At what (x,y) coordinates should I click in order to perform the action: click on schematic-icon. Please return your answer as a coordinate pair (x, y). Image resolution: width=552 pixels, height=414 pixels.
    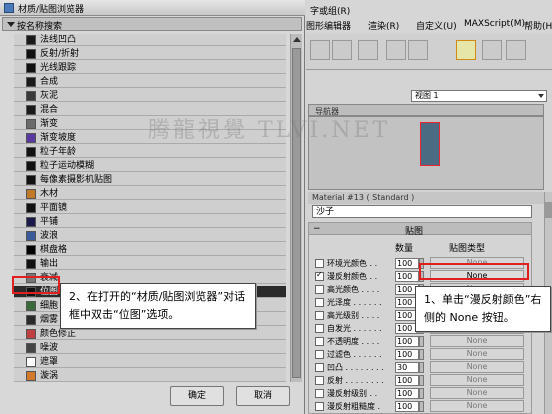
    Looking at the image, I should click on (418, 50).